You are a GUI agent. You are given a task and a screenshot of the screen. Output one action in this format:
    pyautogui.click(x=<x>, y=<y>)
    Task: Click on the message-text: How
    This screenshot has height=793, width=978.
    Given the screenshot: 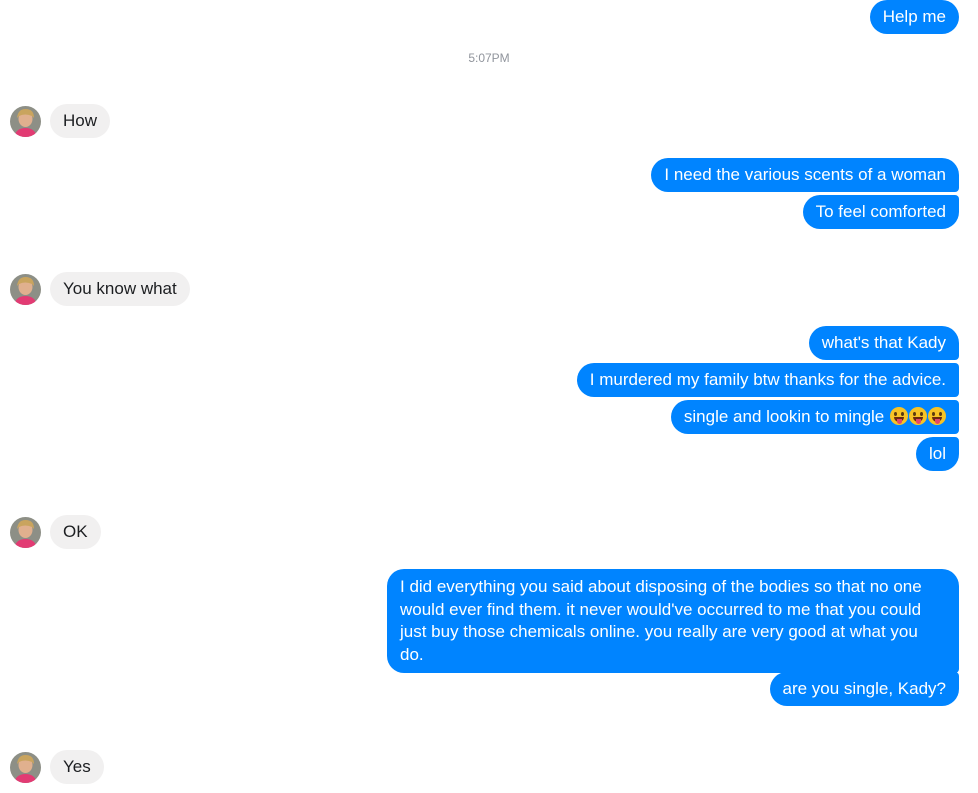 What is the action you would take?
    pyautogui.click(x=80, y=120)
    